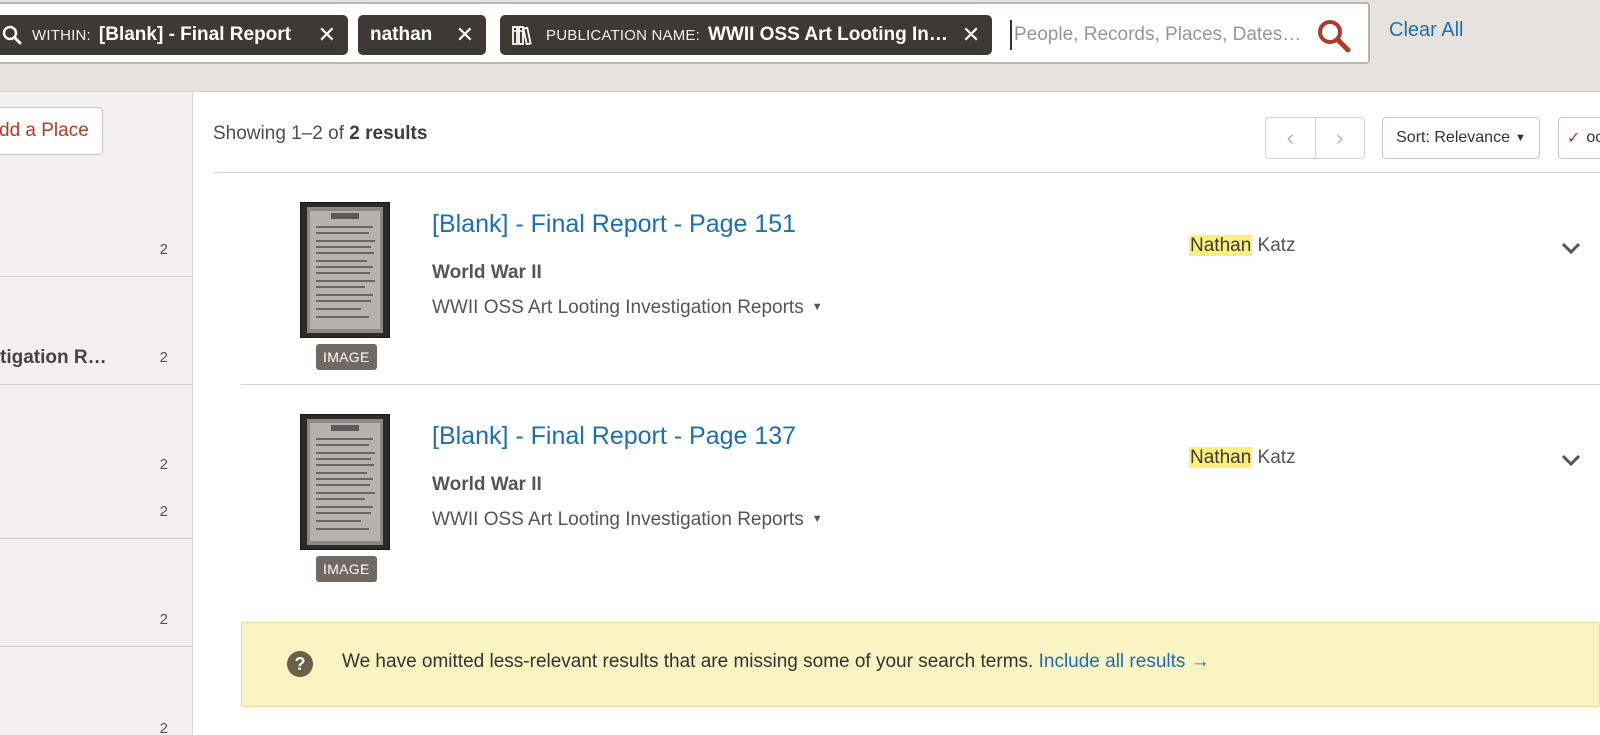  I want to click on include-all-results-link: Include all results →, so click(1124, 661).